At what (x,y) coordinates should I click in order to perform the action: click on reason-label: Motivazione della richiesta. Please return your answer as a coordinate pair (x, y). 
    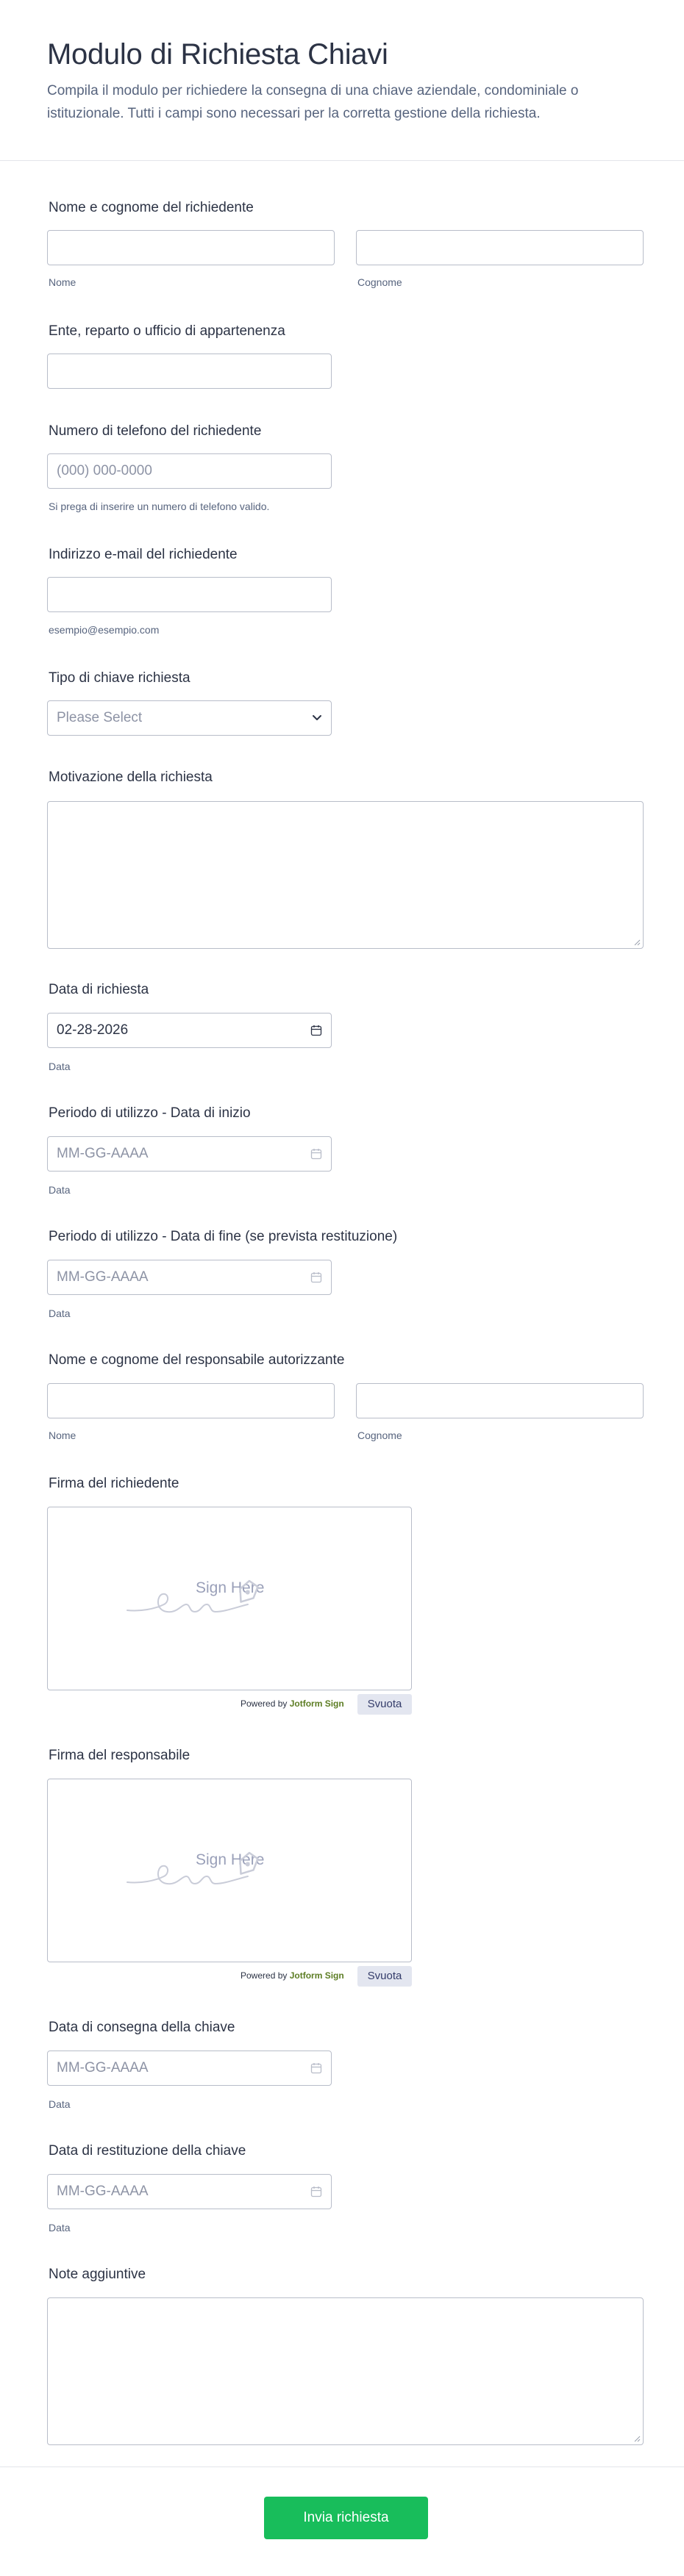
    Looking at the image, I should click on (131, 777).